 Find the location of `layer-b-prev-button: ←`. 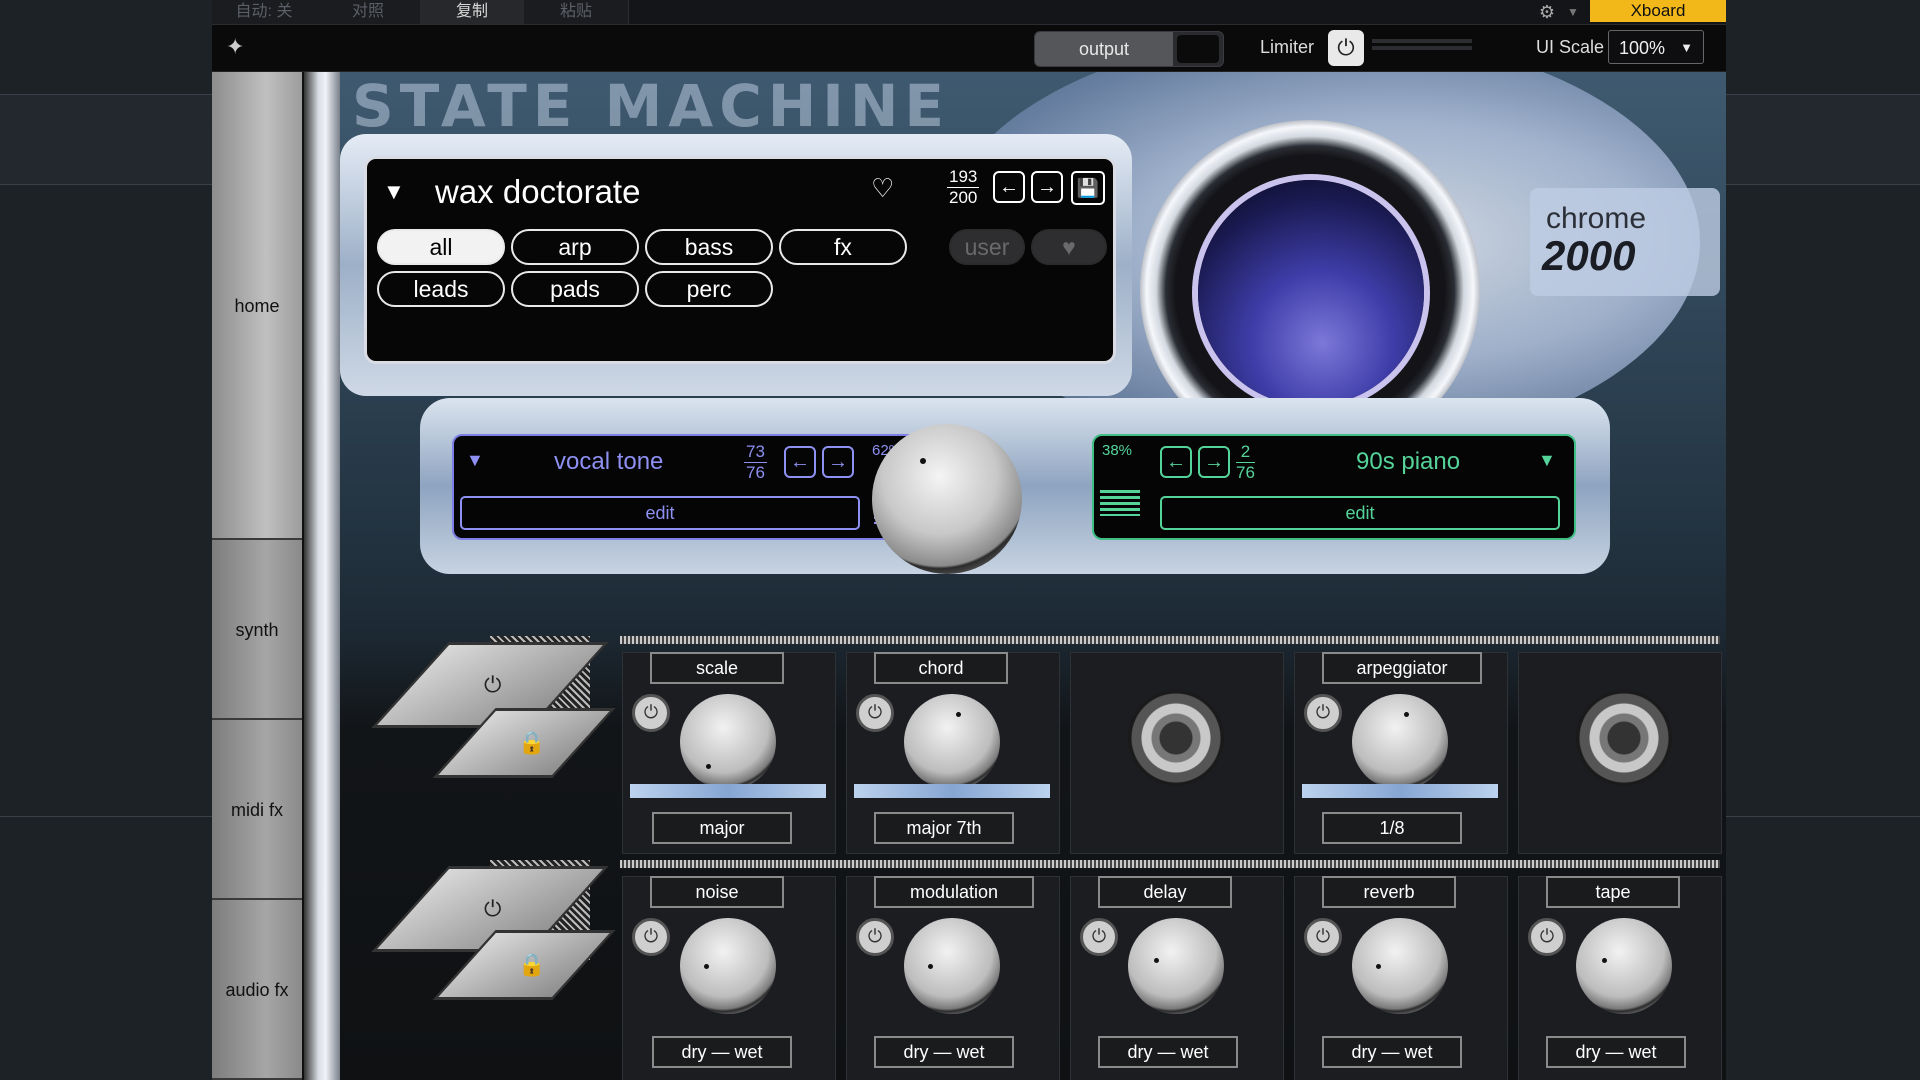

layer-b-prev-button: ← is located at coordinates (1176, 462).